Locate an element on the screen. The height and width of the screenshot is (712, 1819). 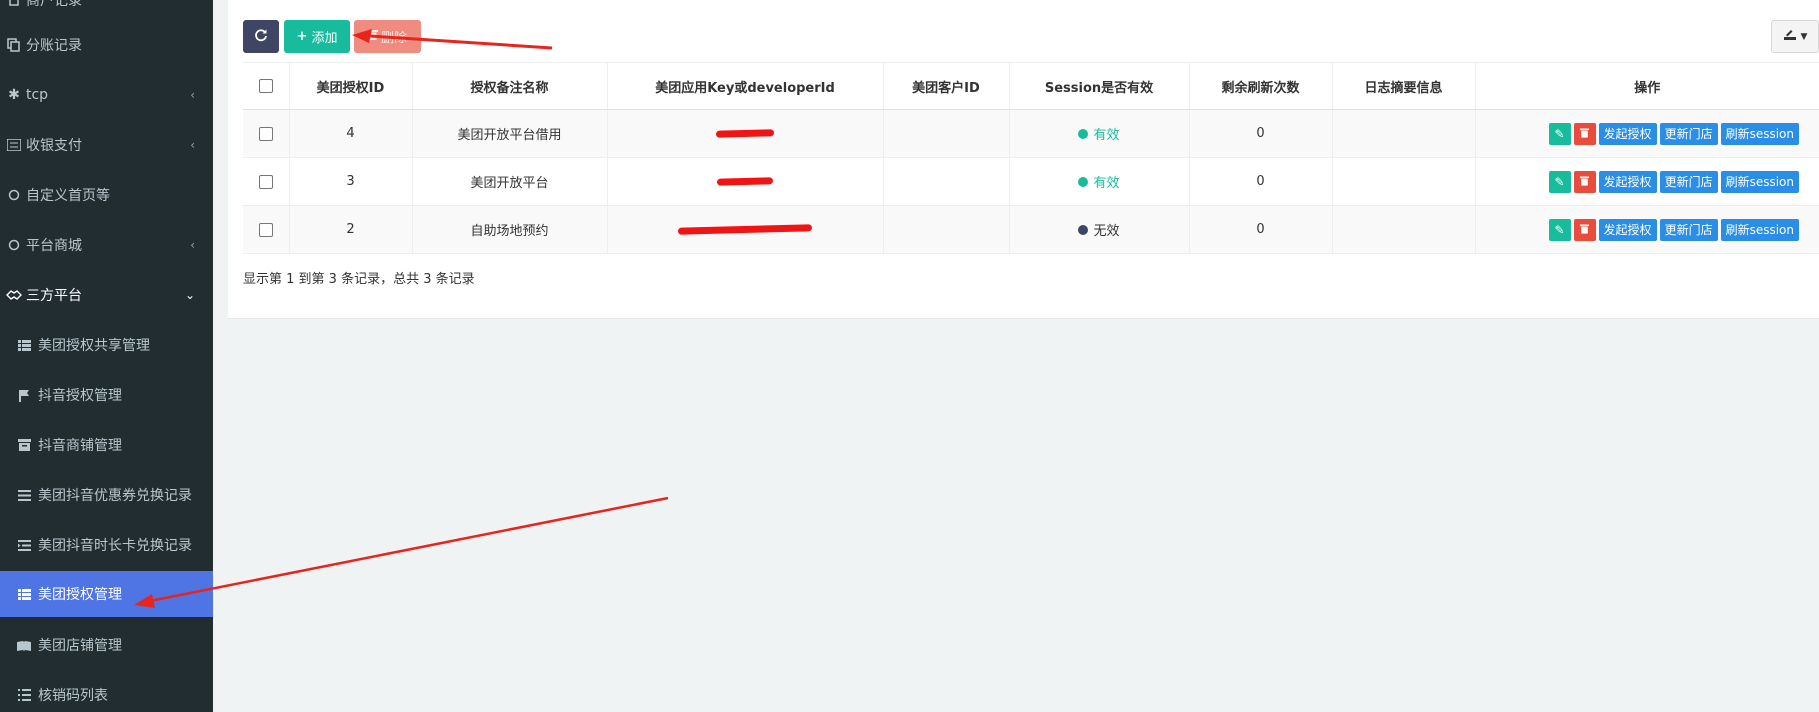
refresh-button is located at coordinates (261, 36).